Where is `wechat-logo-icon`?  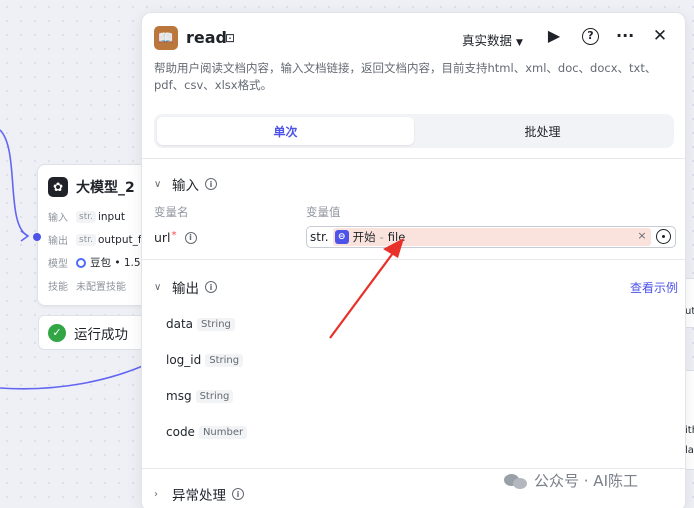 wechat-logo-icon is located at coordinates (516, 481).